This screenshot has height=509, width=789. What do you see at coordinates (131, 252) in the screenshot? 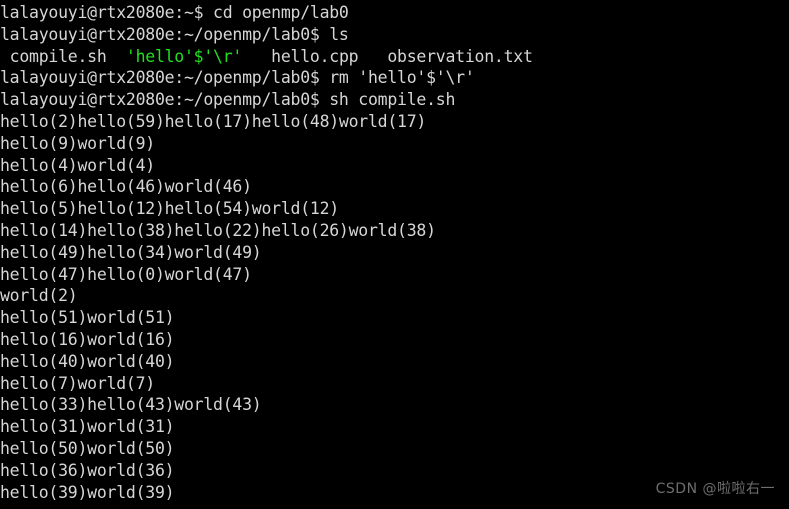
I see `terminal-line-text: hello(49)hello(34)world(49)` at bounding box center [131, 252].